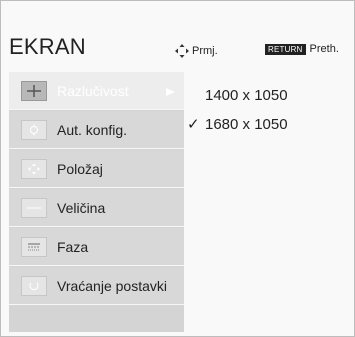 The width and height of the screenshot is (355, 337). Describe the element at coordinates (96, 247) in the screenshot. I see `menu-item-phase: Faza` at that location.